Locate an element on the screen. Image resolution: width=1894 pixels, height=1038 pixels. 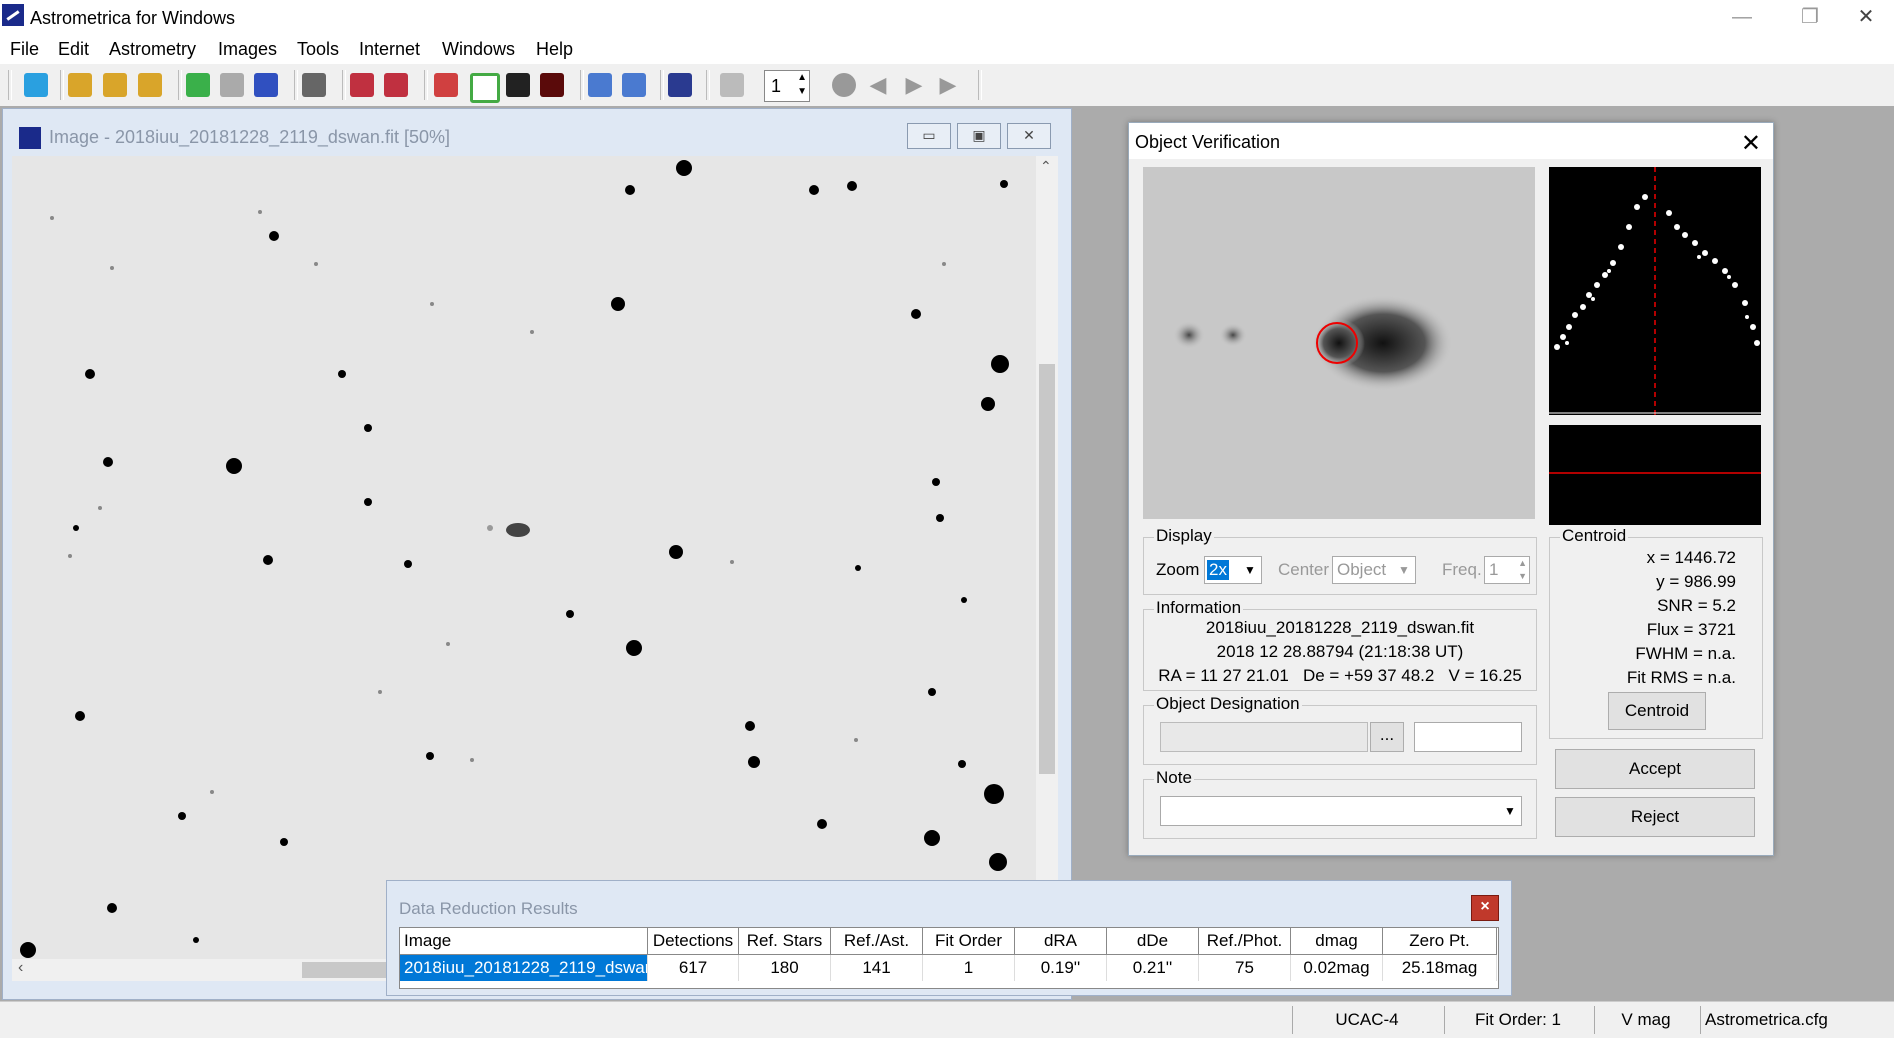
arrow-icon is located at coordinates (36, 85).